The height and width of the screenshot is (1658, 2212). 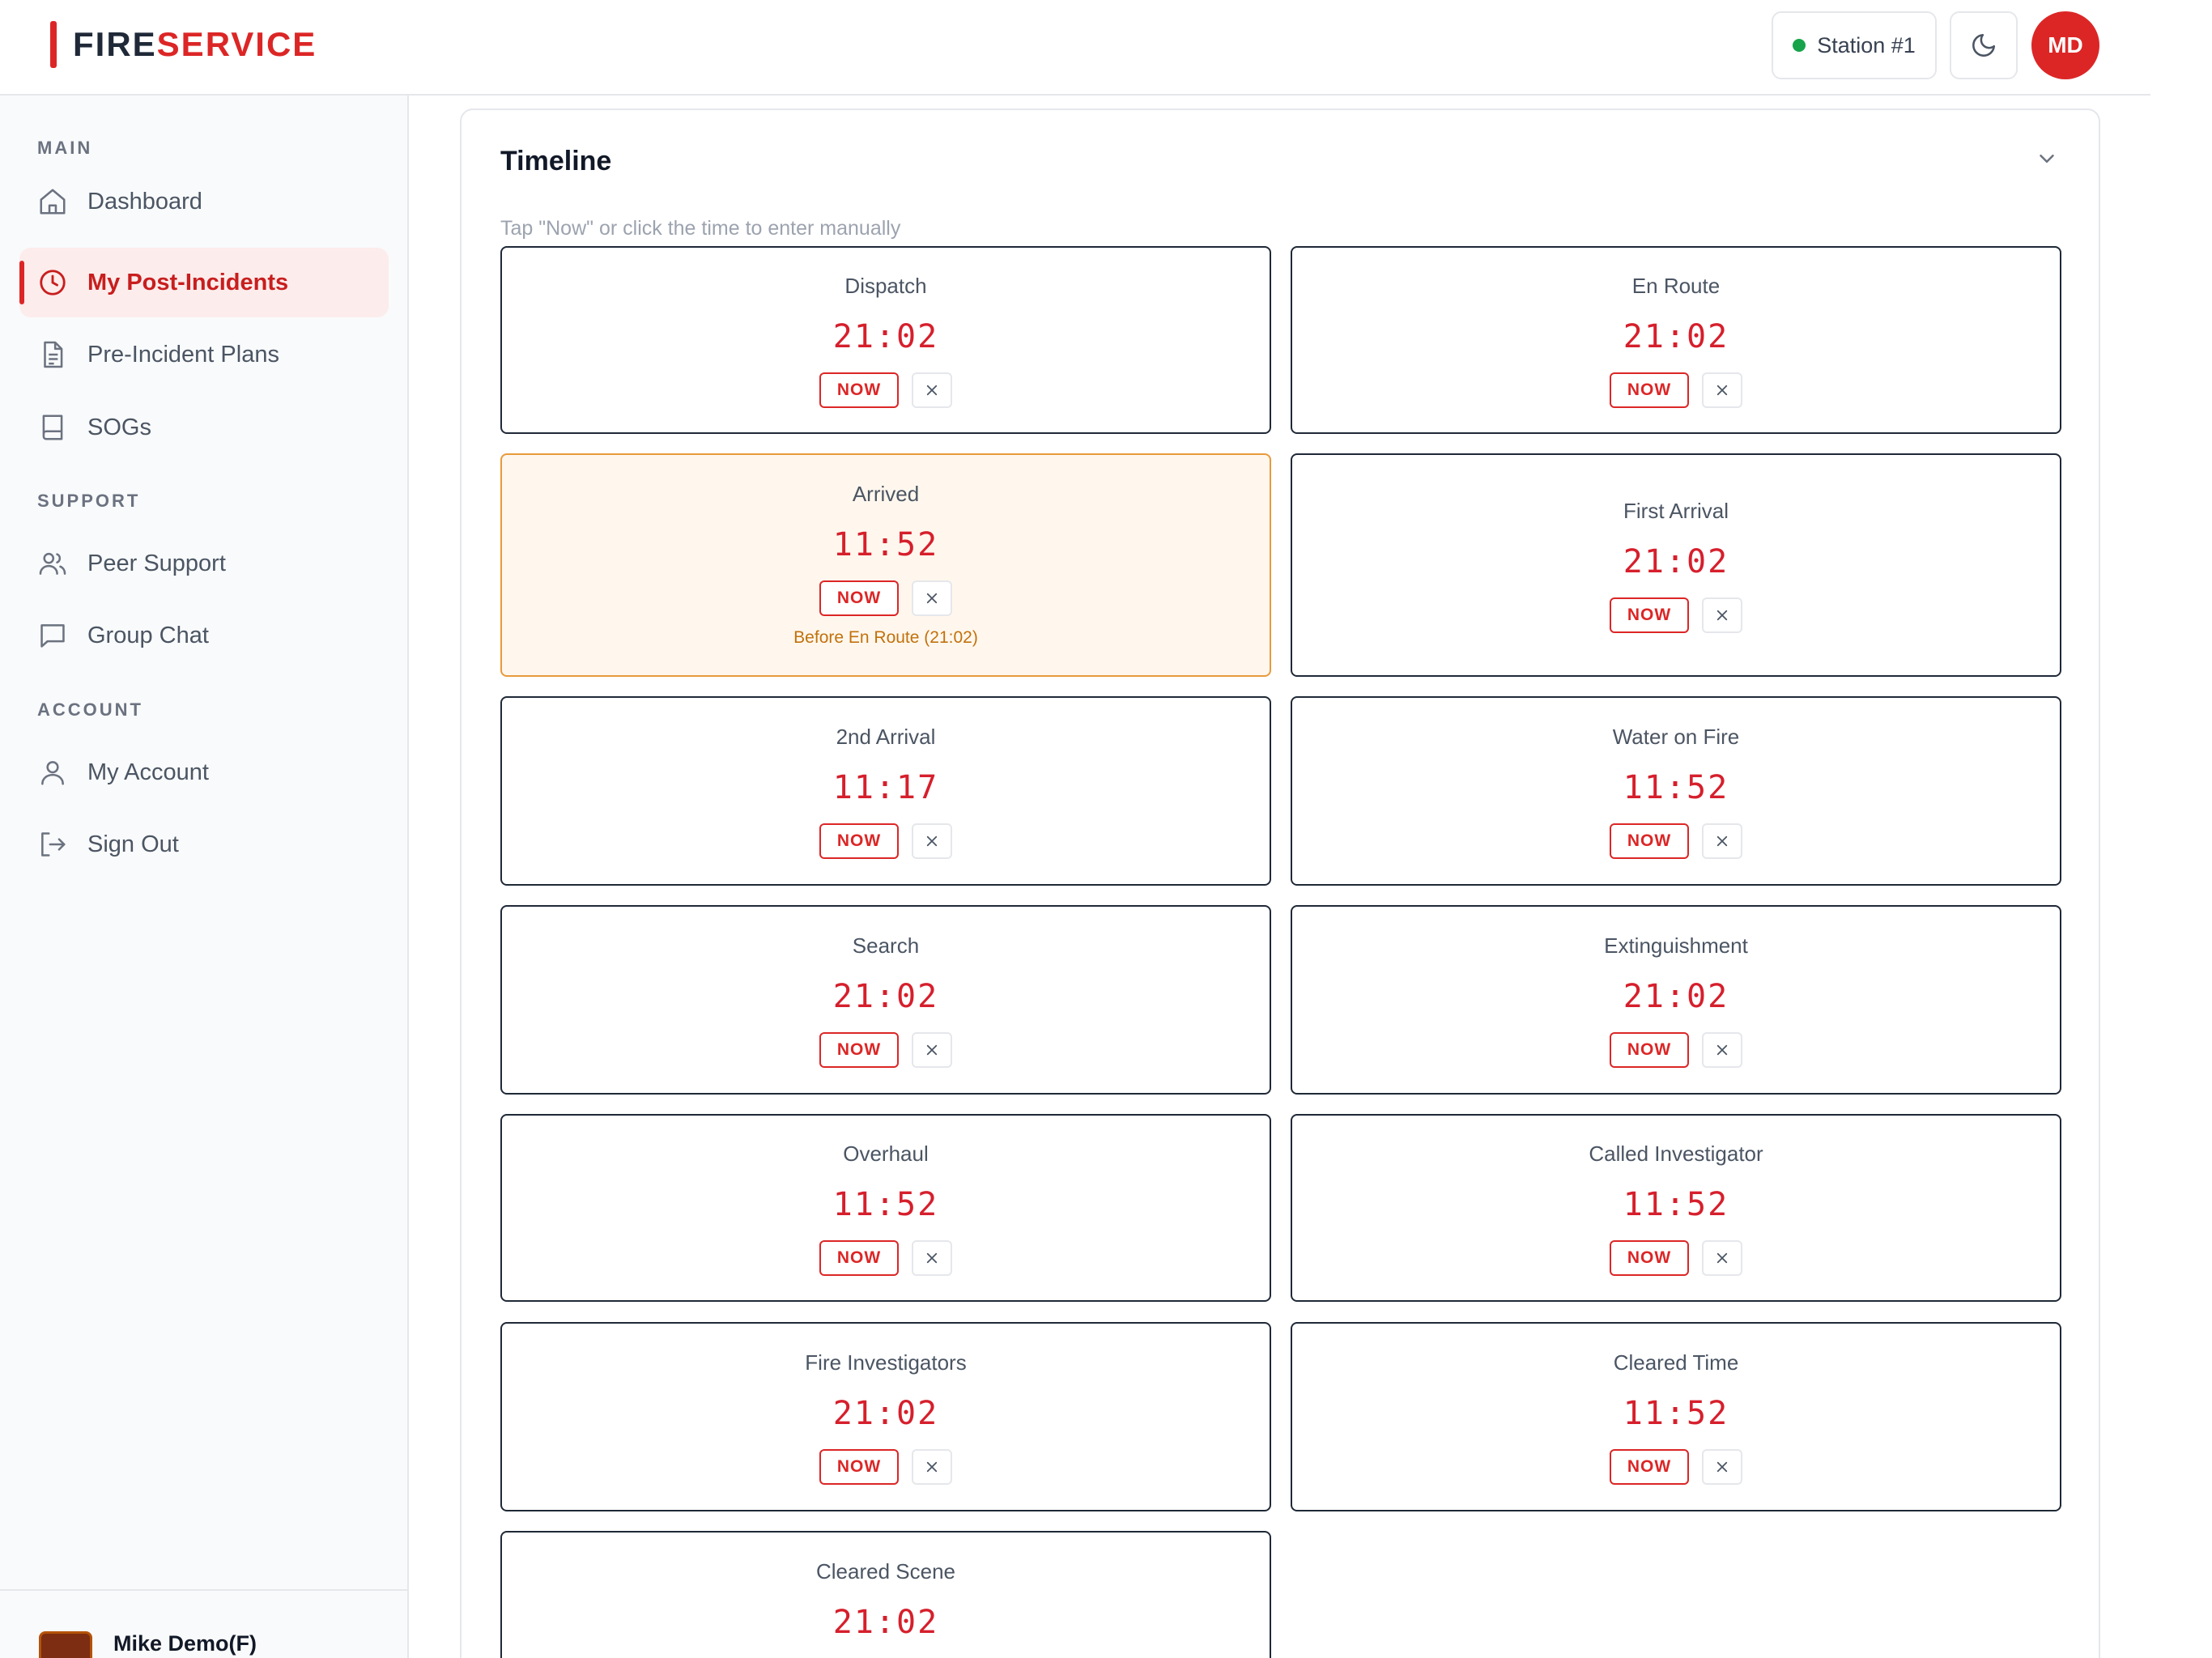 I want to click on timeline-tile: En Route 21:02 NOW, so click(x=1676, y=340).